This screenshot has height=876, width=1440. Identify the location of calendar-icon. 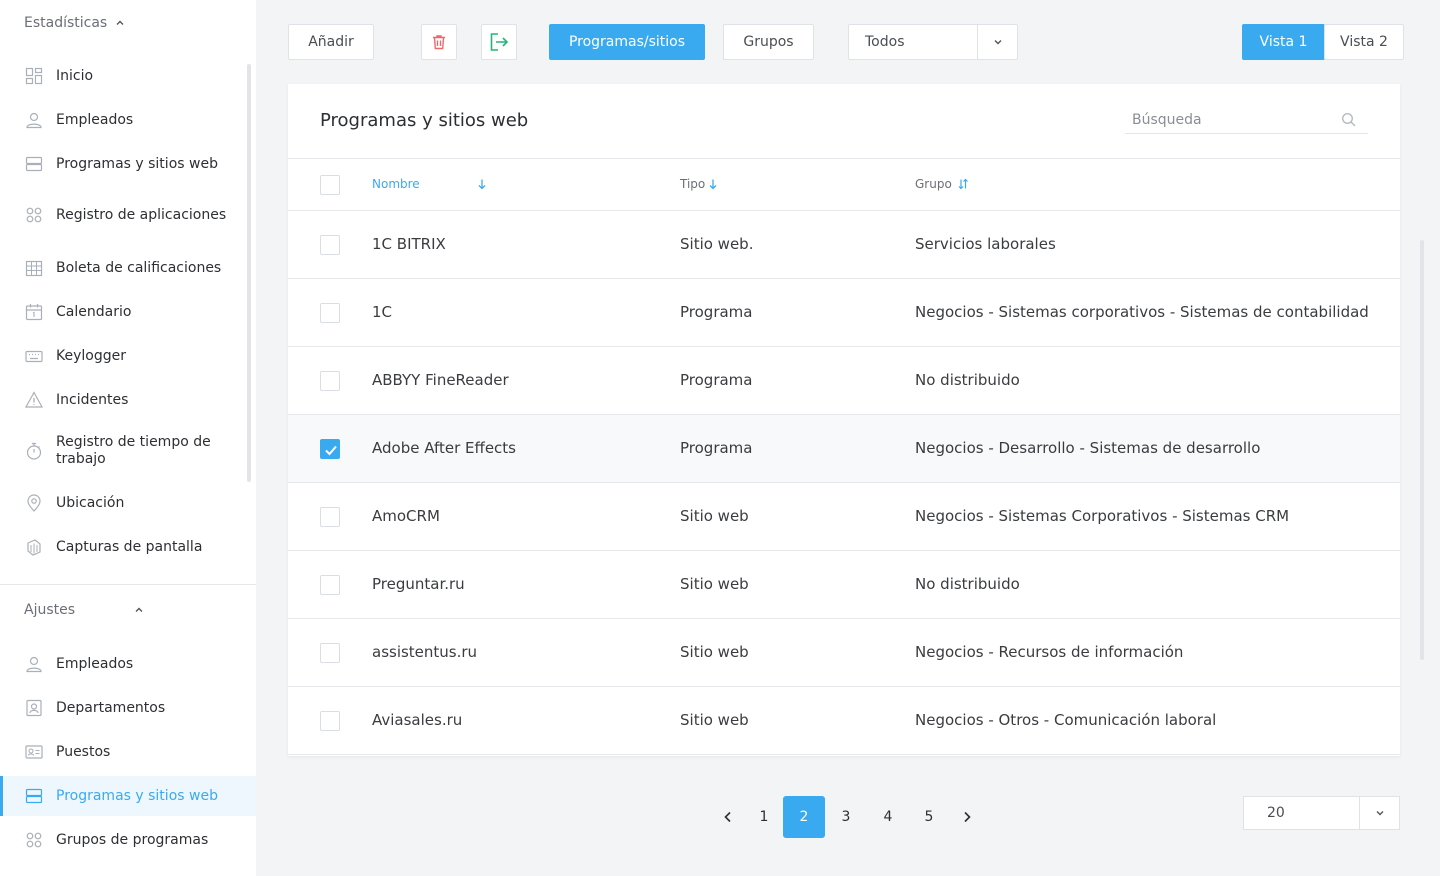
(34, 312).